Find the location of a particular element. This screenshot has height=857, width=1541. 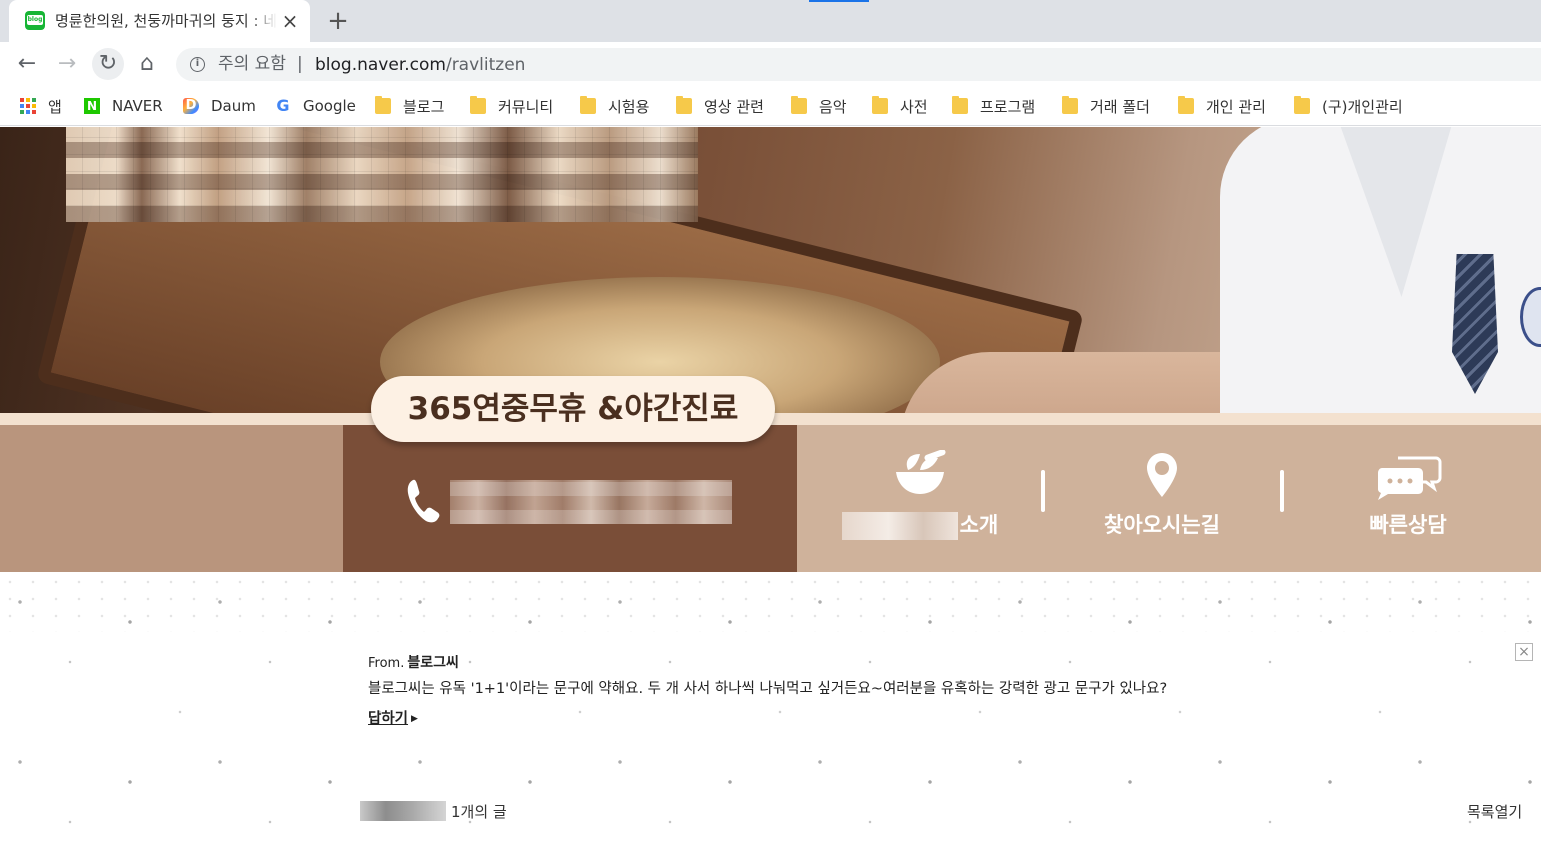

open-list-link: 목록열기 is located at coordinates (1494, 812).